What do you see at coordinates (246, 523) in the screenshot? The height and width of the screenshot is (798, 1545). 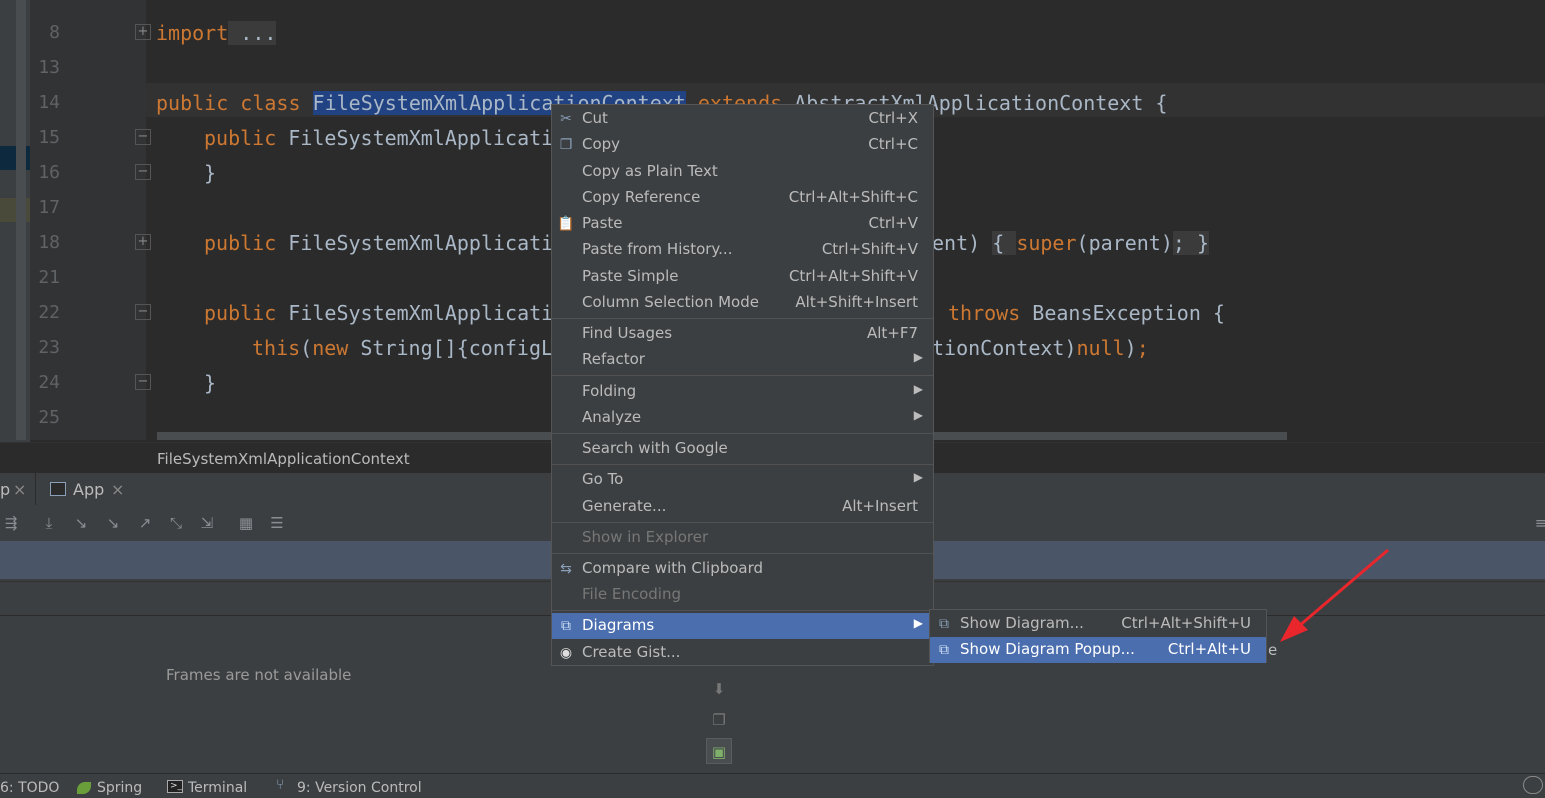 I see `evaluate-expression-icon: ▦` at bounding box center [246, 523].